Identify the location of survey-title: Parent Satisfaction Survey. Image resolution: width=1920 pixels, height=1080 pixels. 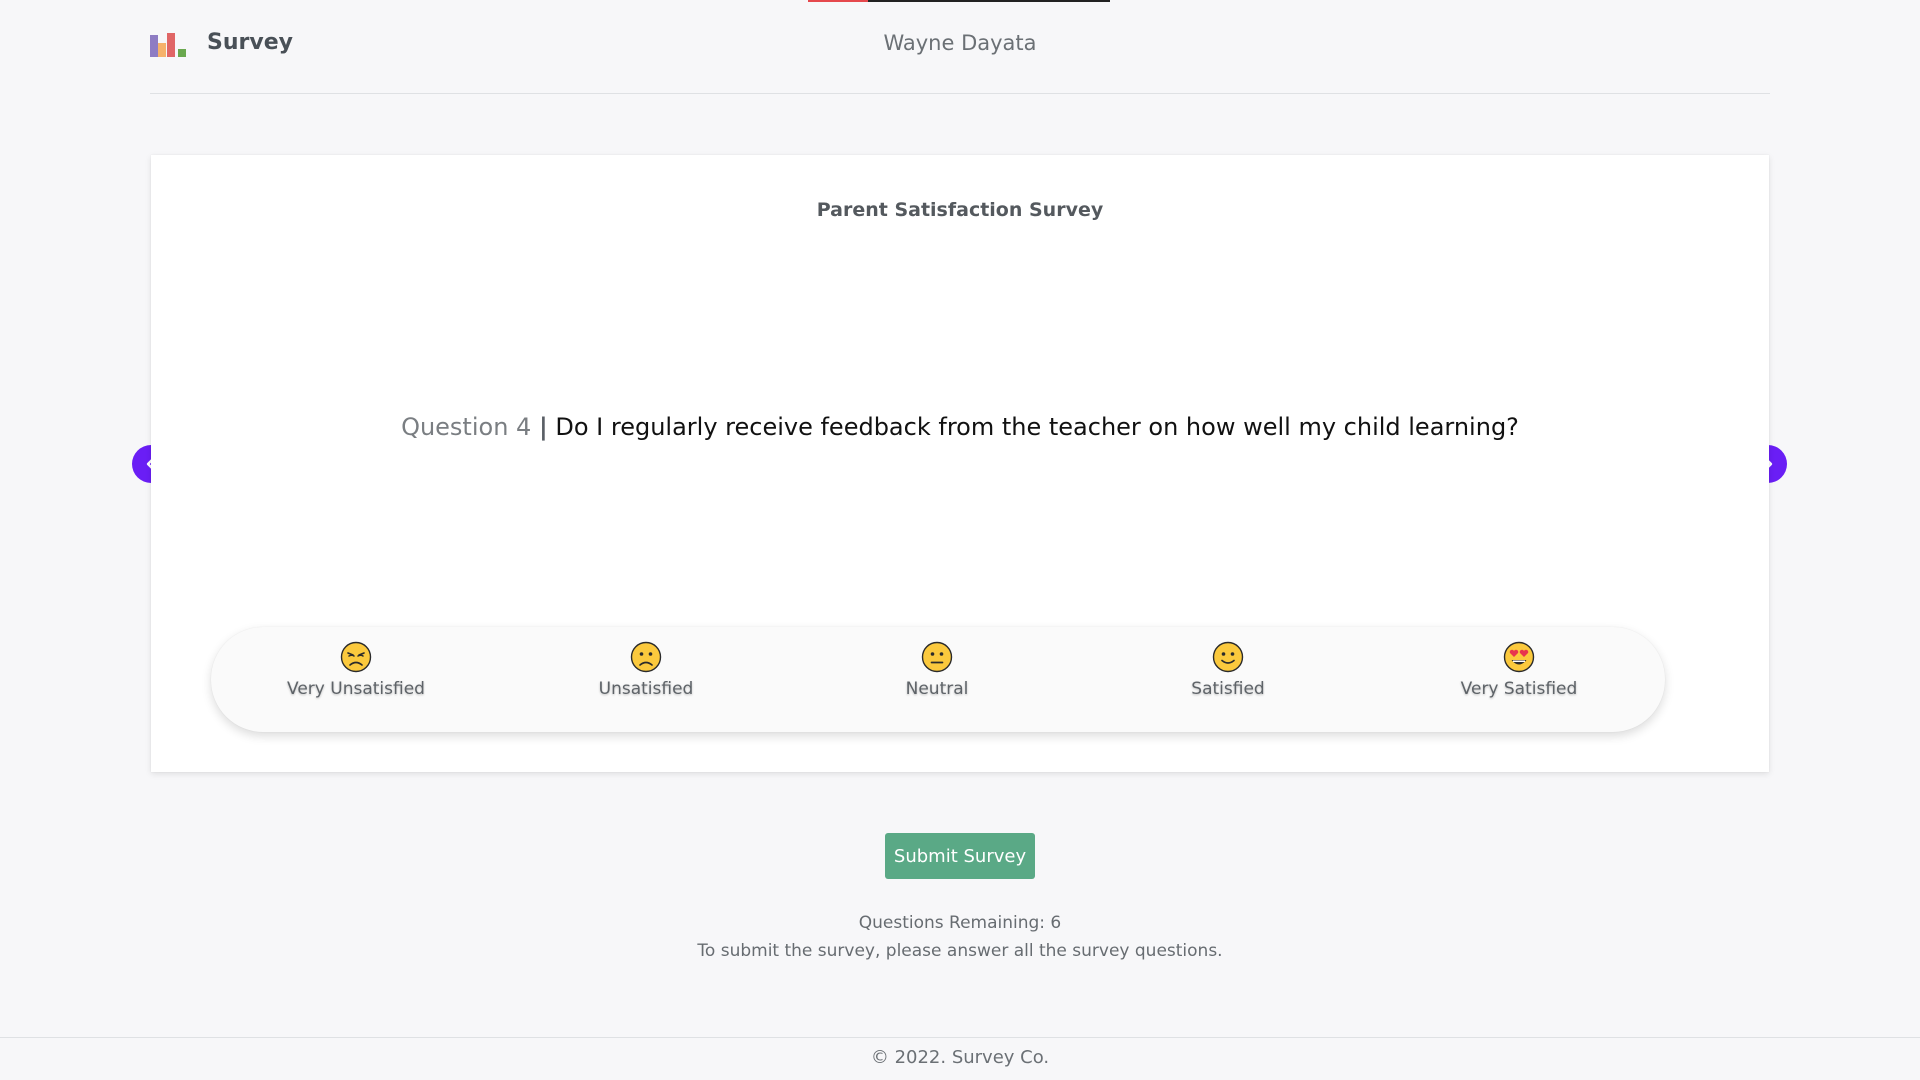
(960, 210).